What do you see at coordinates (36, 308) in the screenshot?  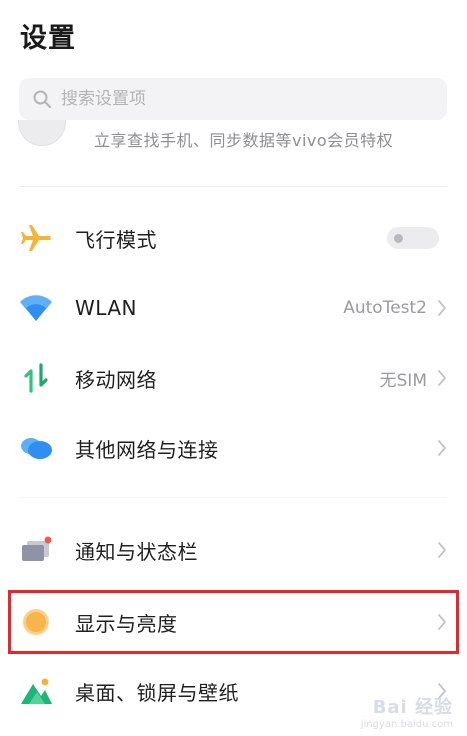 I see `wifi-icon` at bounding box center [36, 308].